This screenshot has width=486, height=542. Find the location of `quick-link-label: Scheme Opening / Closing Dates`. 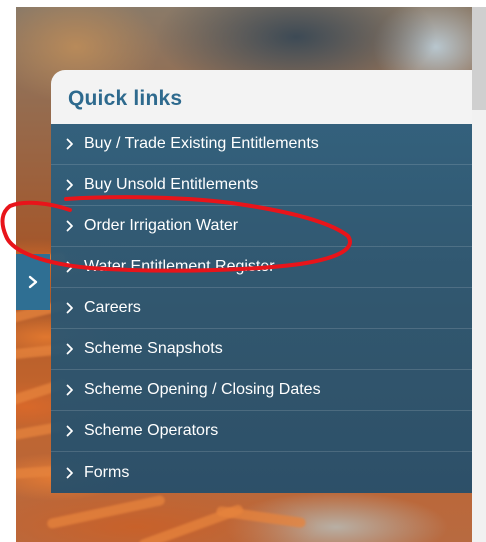

quick-link-label: Scheme Opening / Closing Dates is located at coordinates (202, 389).